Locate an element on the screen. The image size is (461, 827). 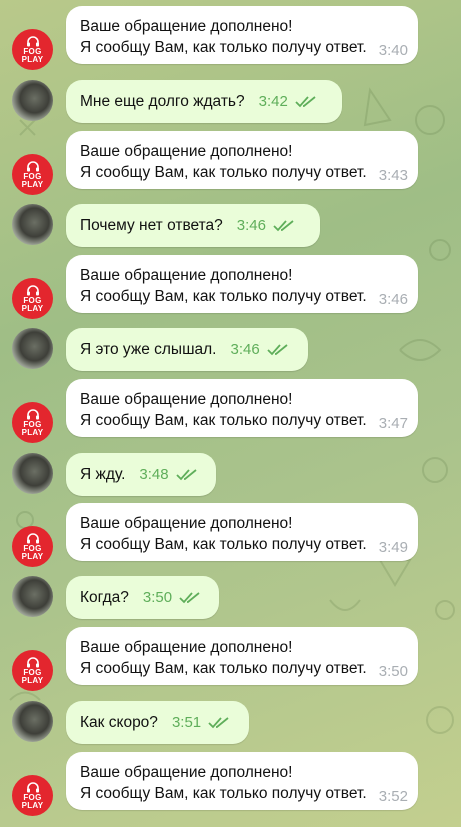
message-text: Почему нет ответа? is located at coordinates (151, 225).